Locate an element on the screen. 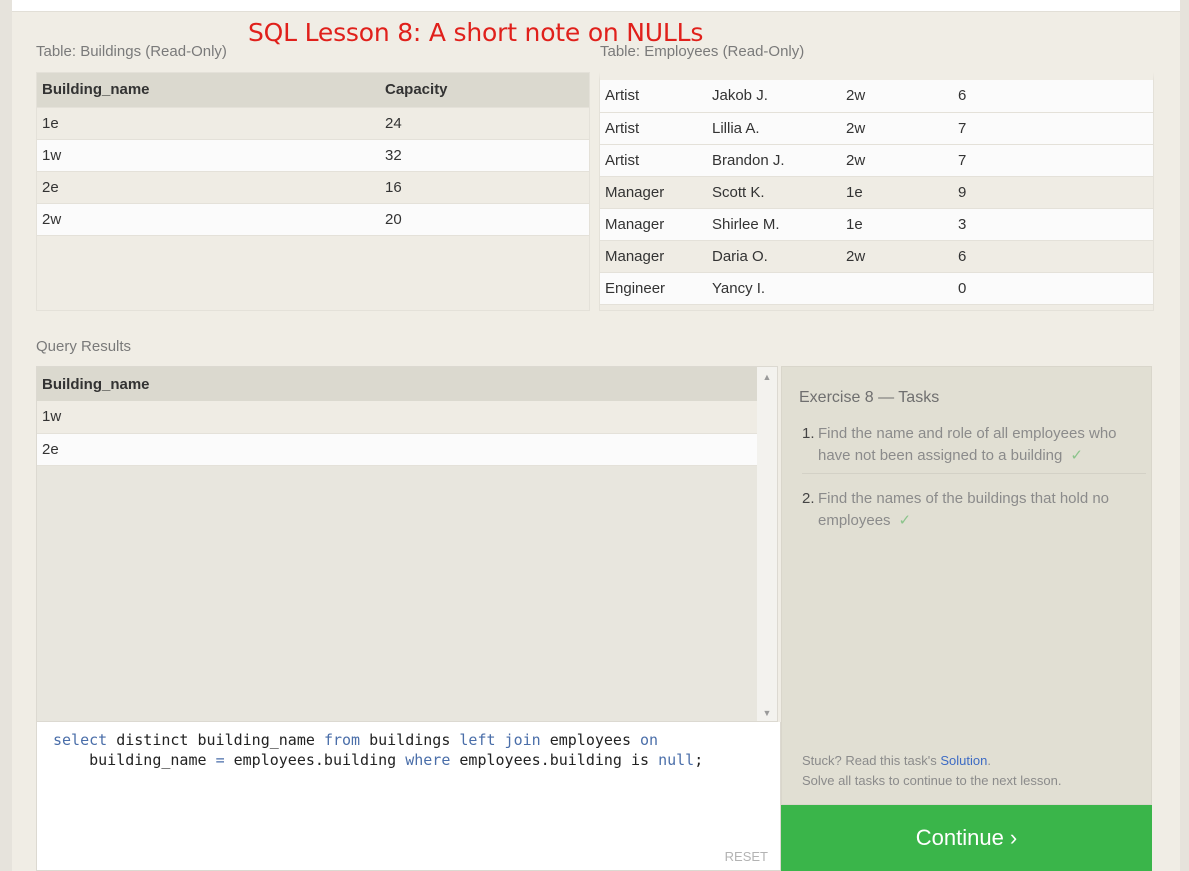 This screenshot has width=1189, height=871. sql-text: buildings is located at coordinates (410, 740).